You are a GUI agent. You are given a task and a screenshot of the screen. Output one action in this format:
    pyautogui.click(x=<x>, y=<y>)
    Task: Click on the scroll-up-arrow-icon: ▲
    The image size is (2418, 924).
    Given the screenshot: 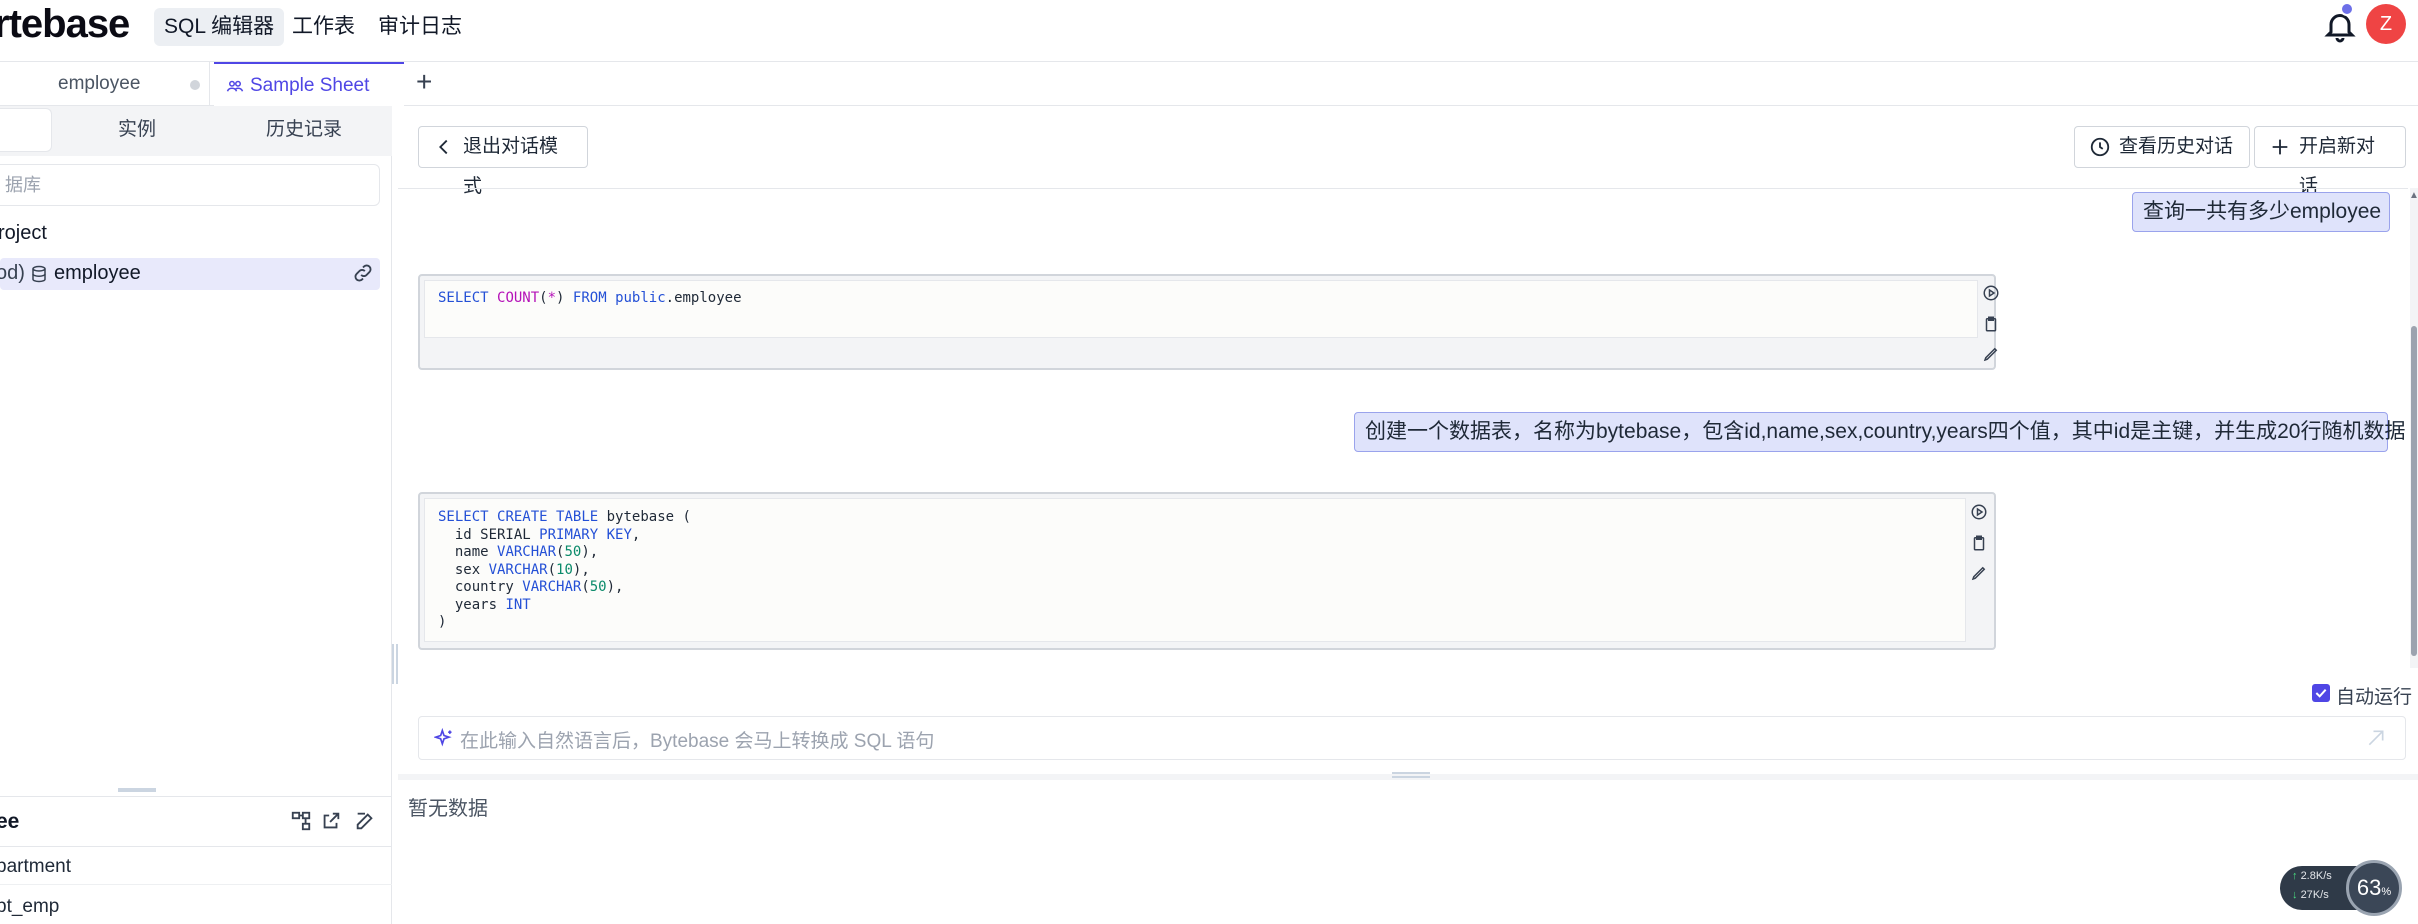 What is the action you would take?
    pyautogui.click(x=2413, y=195)
    